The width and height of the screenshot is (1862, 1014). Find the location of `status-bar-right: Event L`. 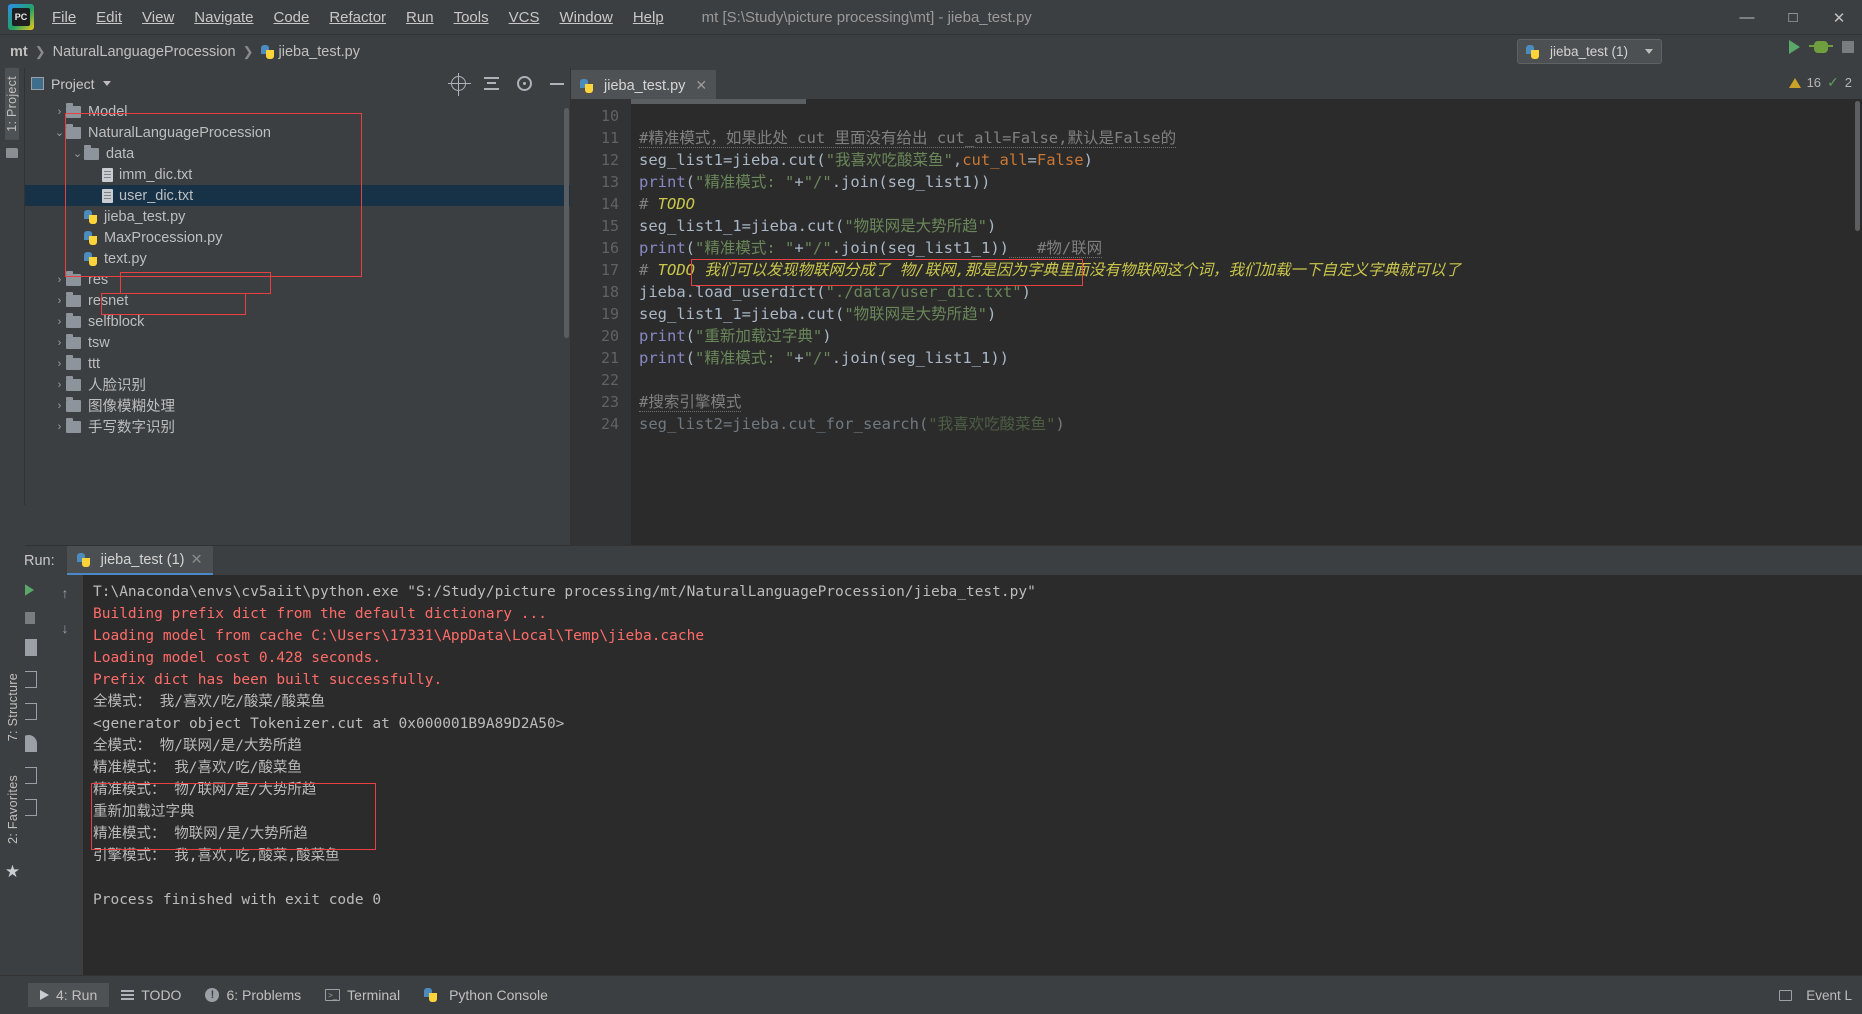

status-bar-right: Event L is located at coordinates (1815, 995).